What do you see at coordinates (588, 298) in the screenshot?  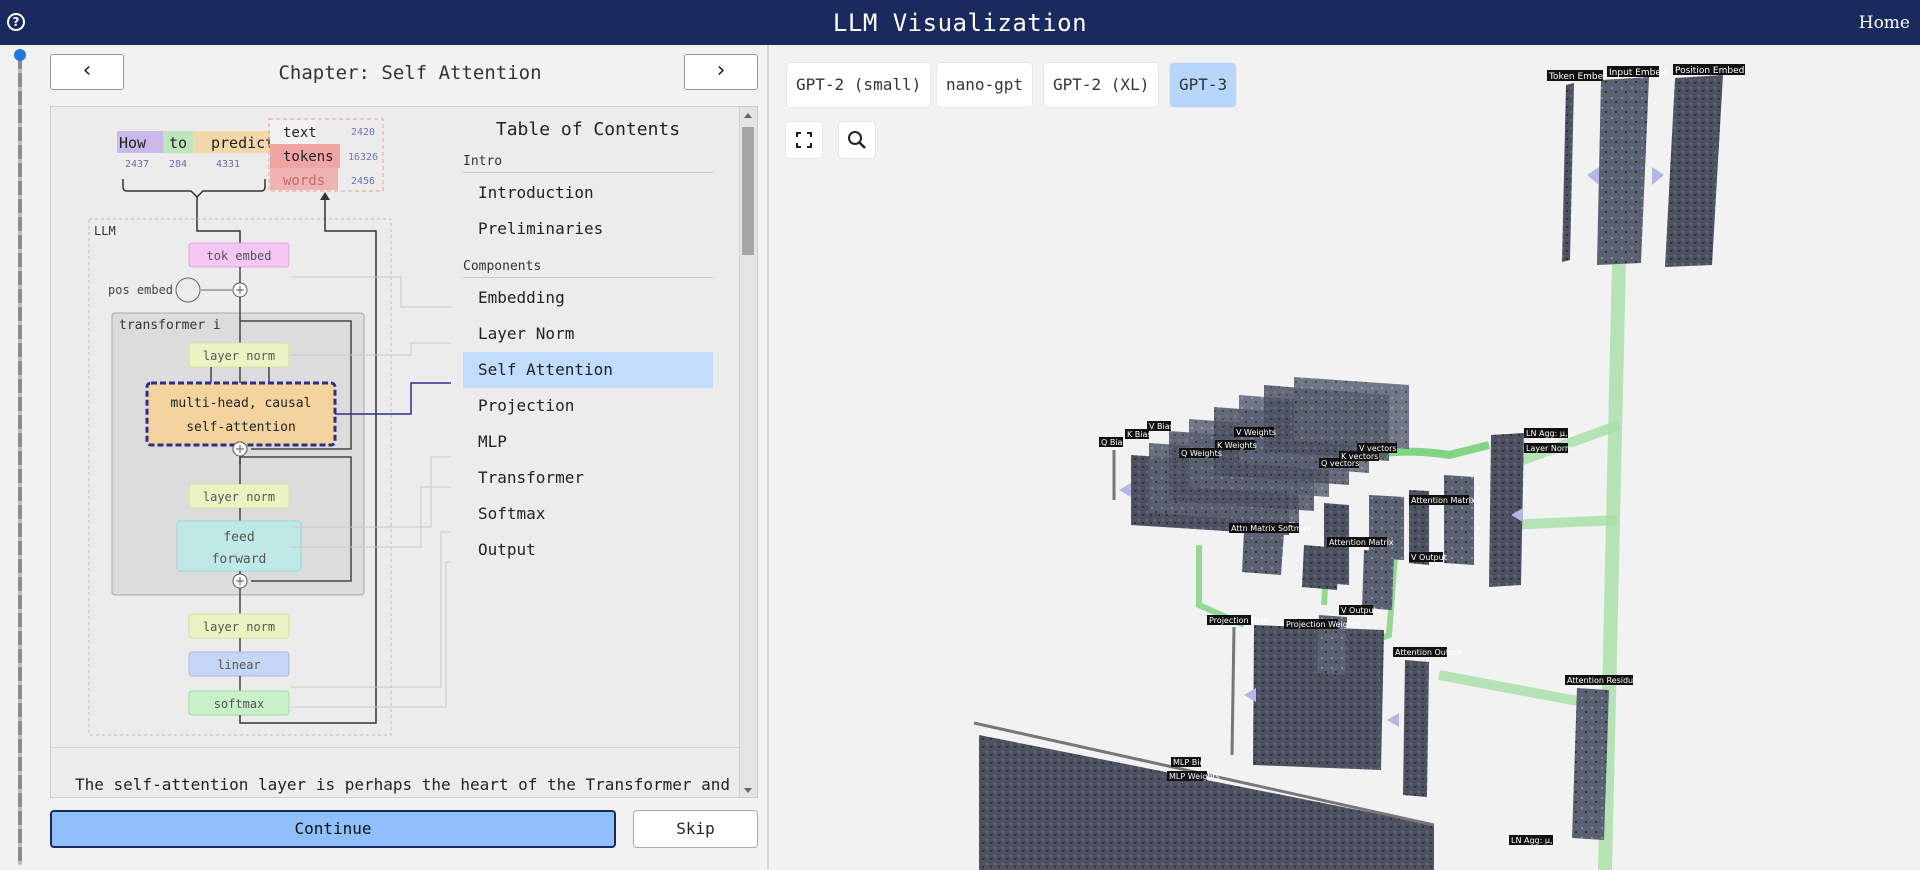 I see `toc-item-embedding: Embedding` at bounding box center [588, 298].